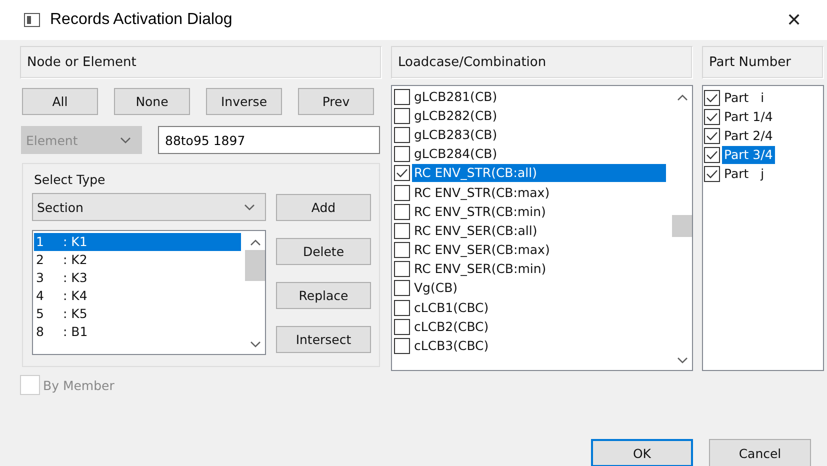 This screenshot has width=827, height=466. I want to click on list-item: cLCB1(CBC), so click(539, 307).